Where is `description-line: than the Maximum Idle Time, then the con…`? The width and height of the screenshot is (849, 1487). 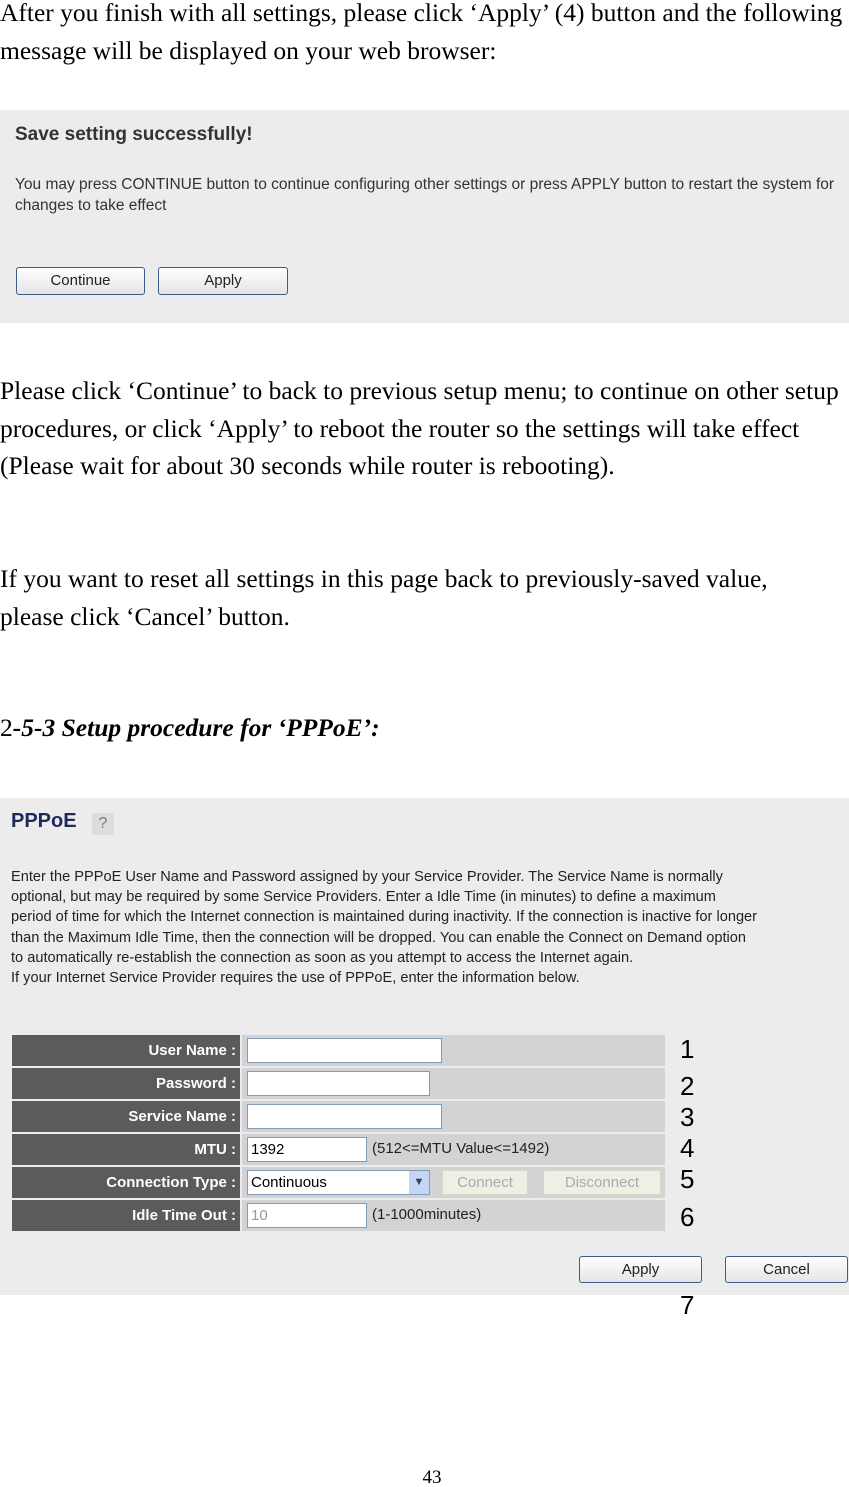
description-line: than the Maximum Idle Time, then the con… is located at coordinates (379, 937).